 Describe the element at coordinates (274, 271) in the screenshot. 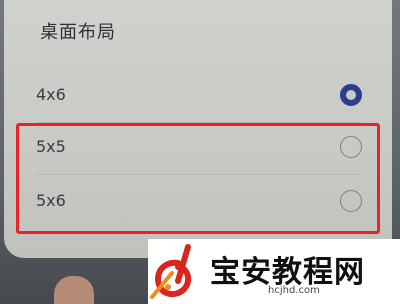

I see `watermark: 宝安教程网 hcjhd.com` at that location.